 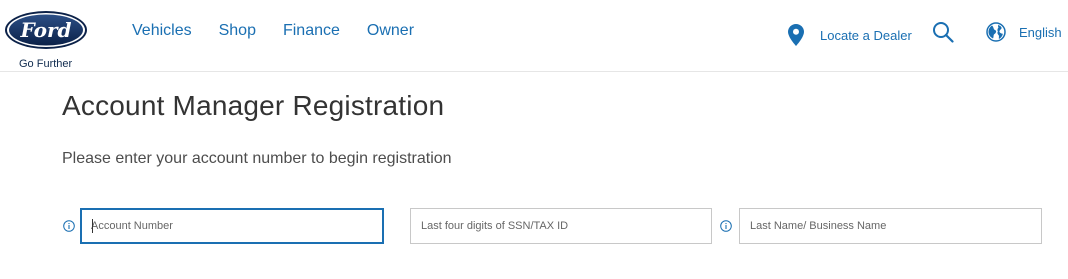 What do you see at coordinates (390, 31) in the screenshot?
I see `nav-item-owner: Owner` at bounding box center [390, 31].